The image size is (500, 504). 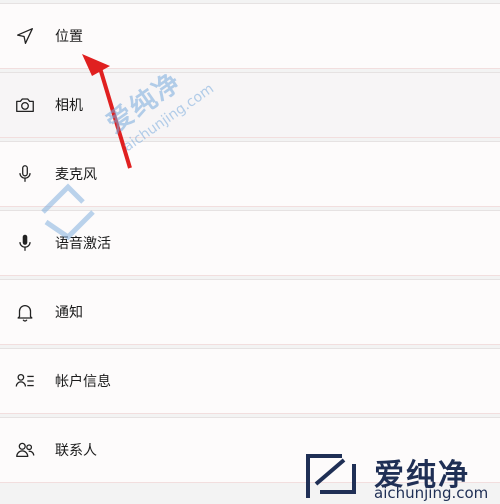 I want to click on watermark-url: aichunjing.com, so click(x=431, y=493).